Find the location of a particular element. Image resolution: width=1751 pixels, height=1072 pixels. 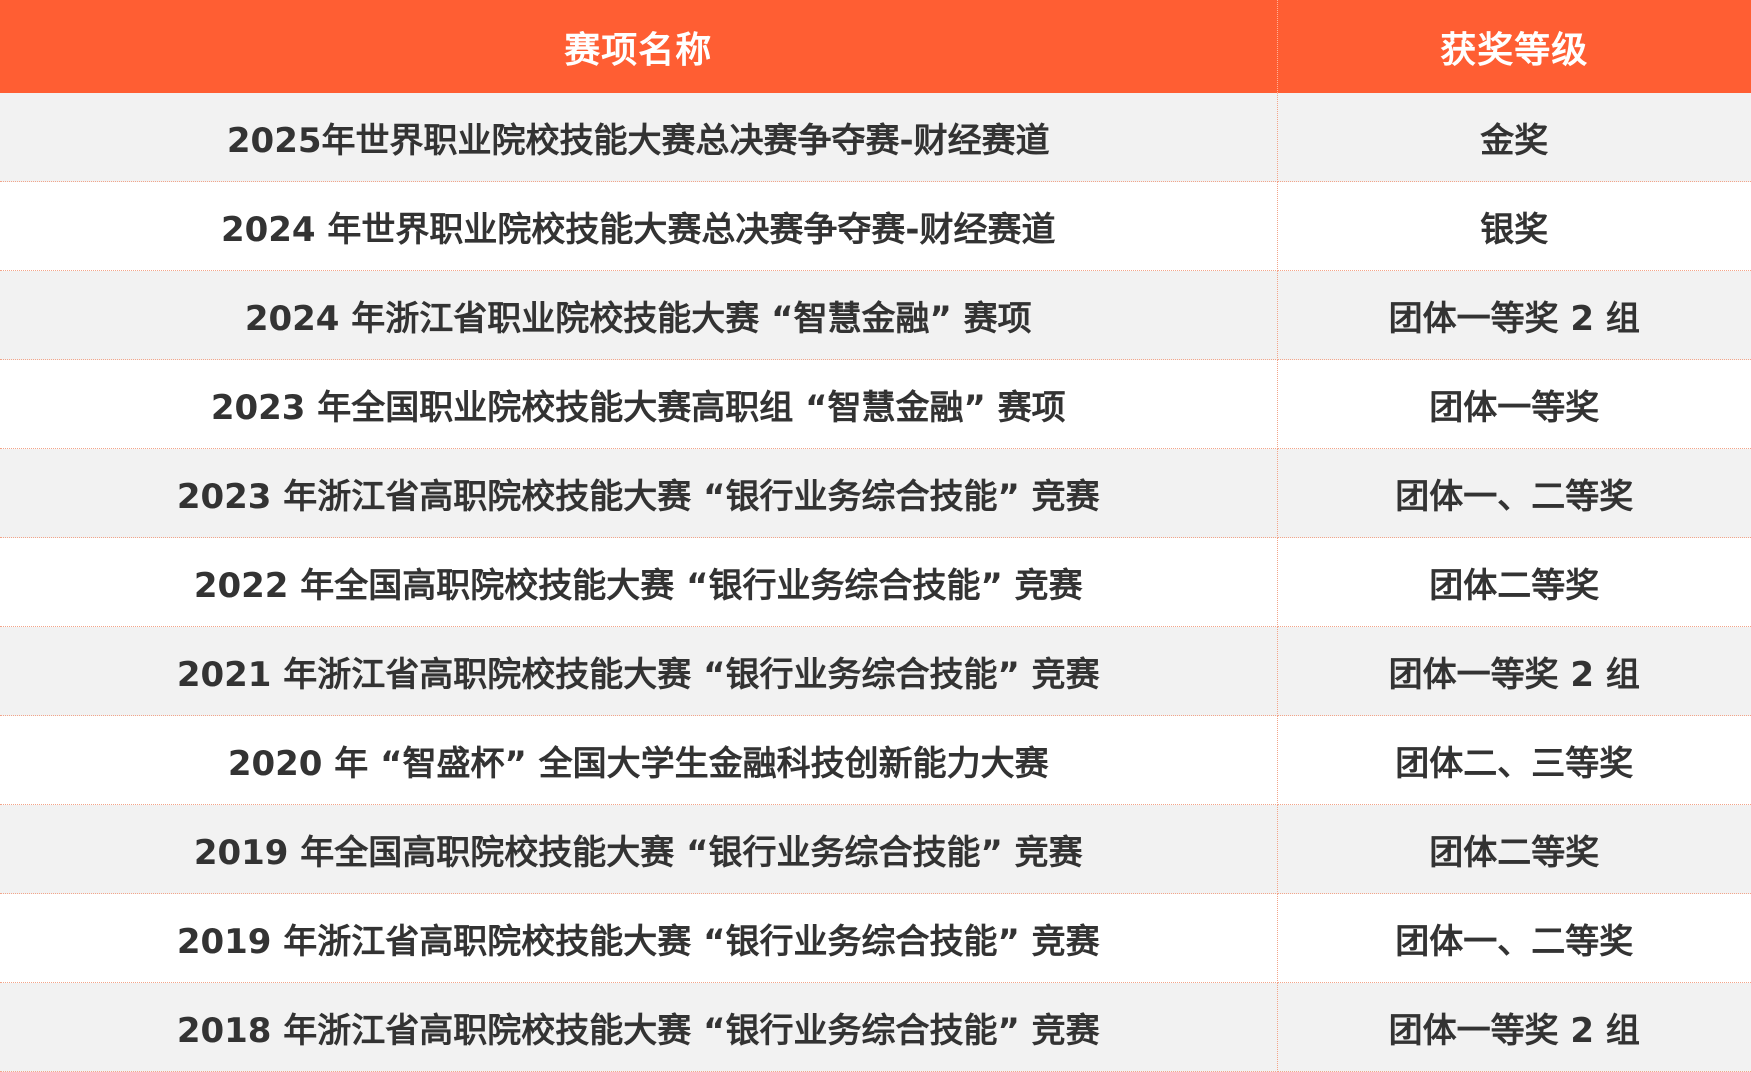

column-header-competition-name: 赛项名称 is located at coordinates (639, 46).